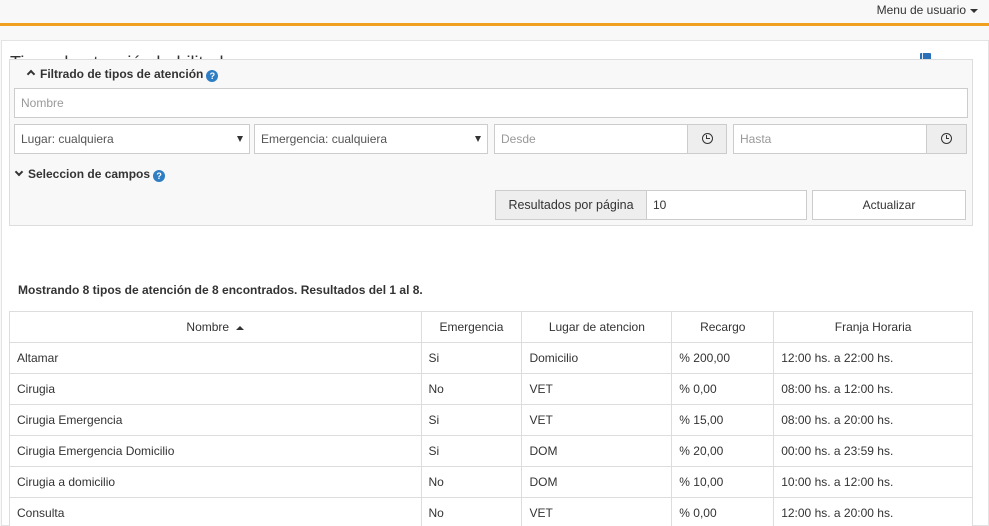 The image size is (989, 526). Describe the element at coordinates (494, 13) in the screenshot. I see `top-navbar: Menu de usuario` at that location.